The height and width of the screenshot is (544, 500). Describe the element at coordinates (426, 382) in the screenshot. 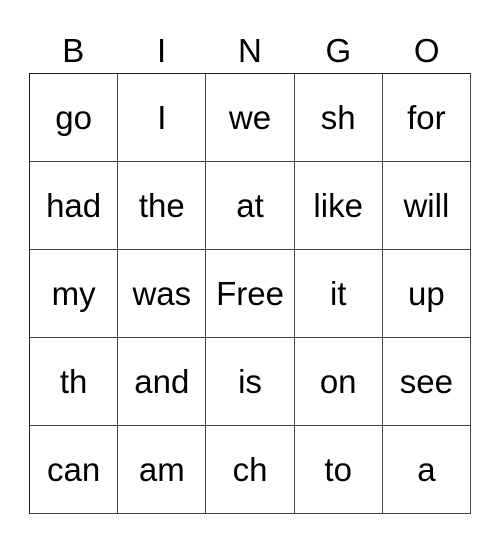

I see `bingo-cell: see` at that location.